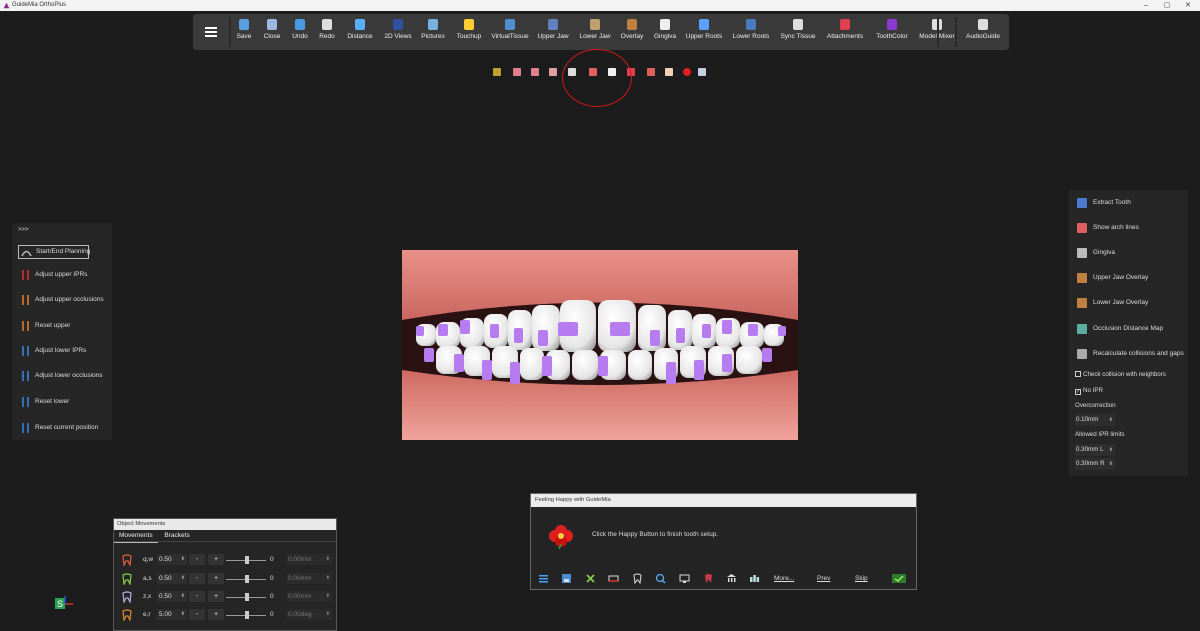 The image size is (1200, 631). What do you see at coordinates (704, 24) in the screenshot?
I see `upper-roots-icon` at bounding box center [704, 24].